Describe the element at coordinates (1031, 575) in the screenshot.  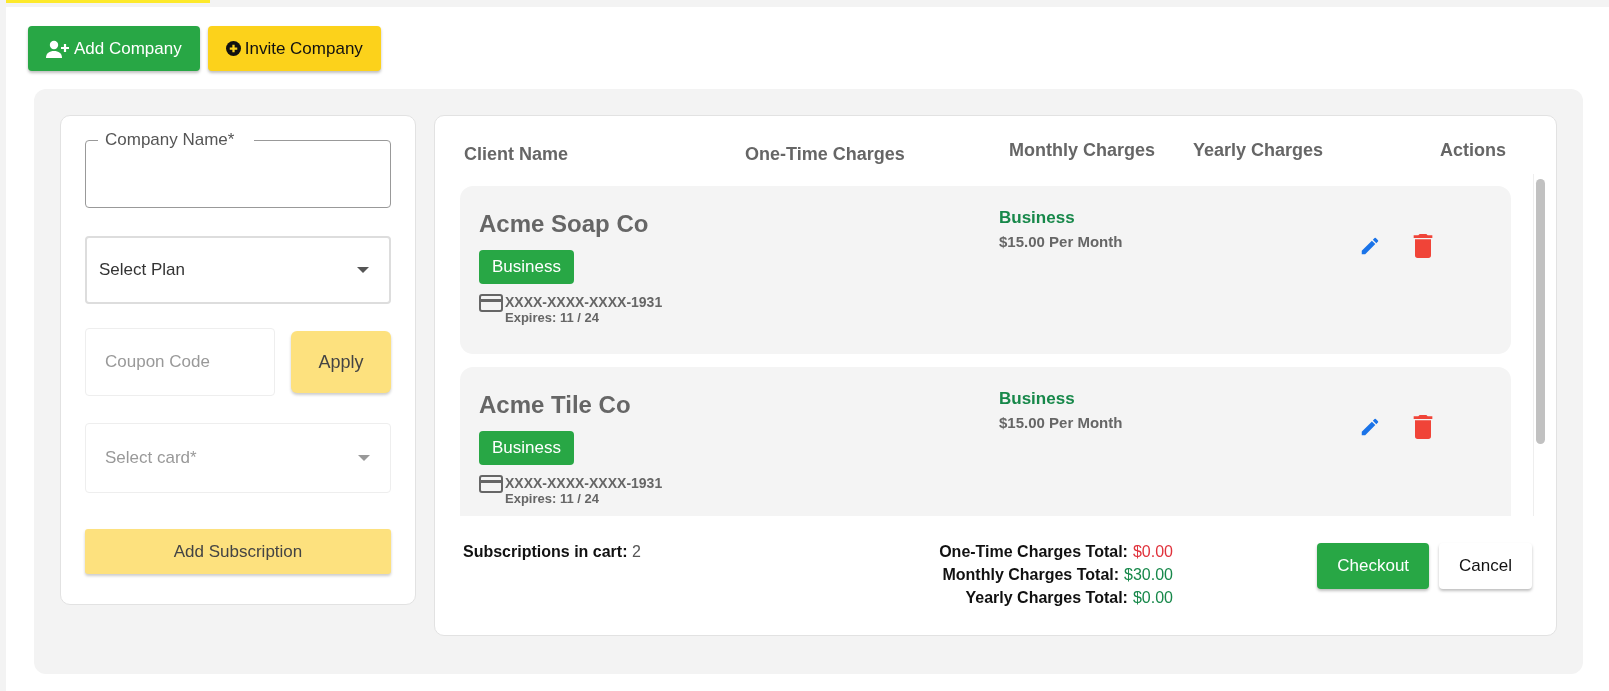
I see `total-label: Monthly Charges Total:` at that location.